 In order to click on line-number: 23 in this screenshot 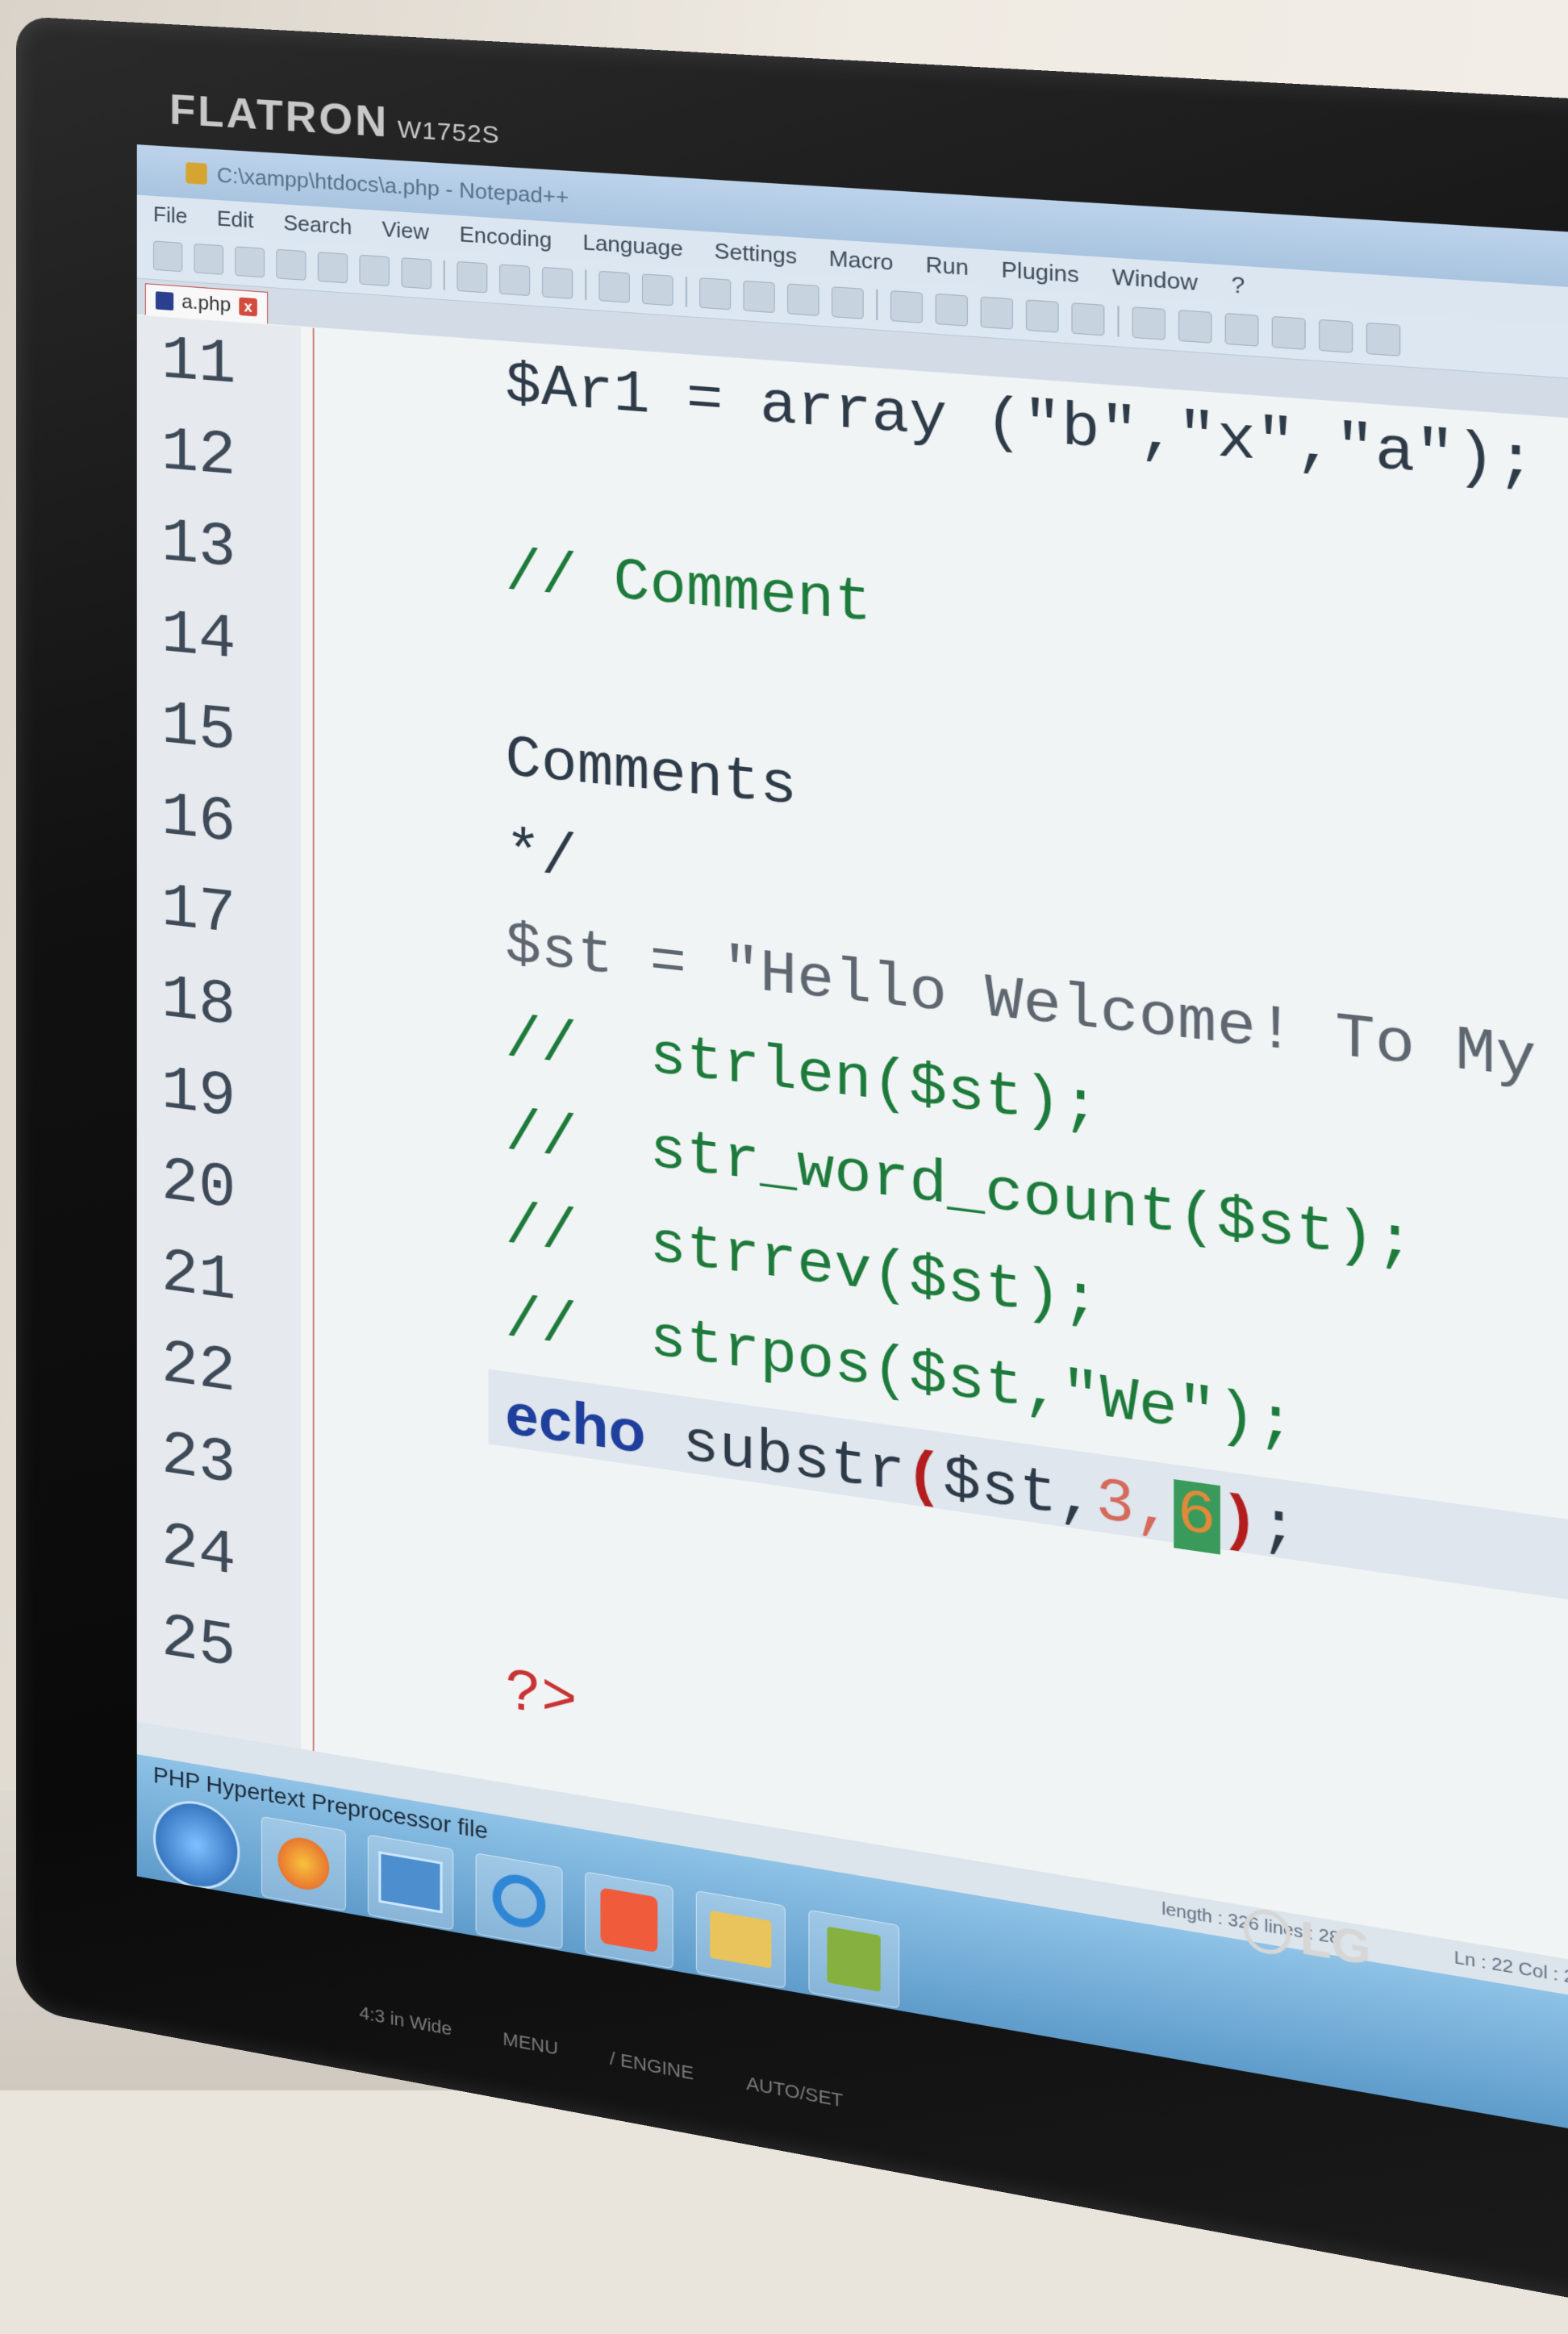, I will do `click(198, 1460)`.